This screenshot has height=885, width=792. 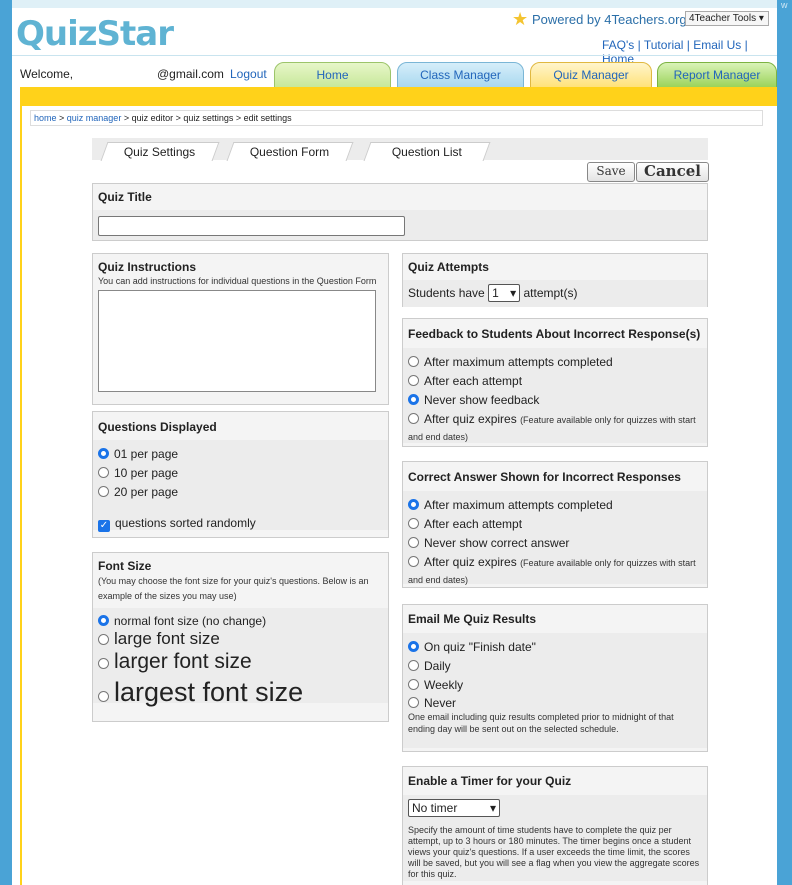 I want to click on font-size-option-largest: largest font size, so click(x=240, y=692).